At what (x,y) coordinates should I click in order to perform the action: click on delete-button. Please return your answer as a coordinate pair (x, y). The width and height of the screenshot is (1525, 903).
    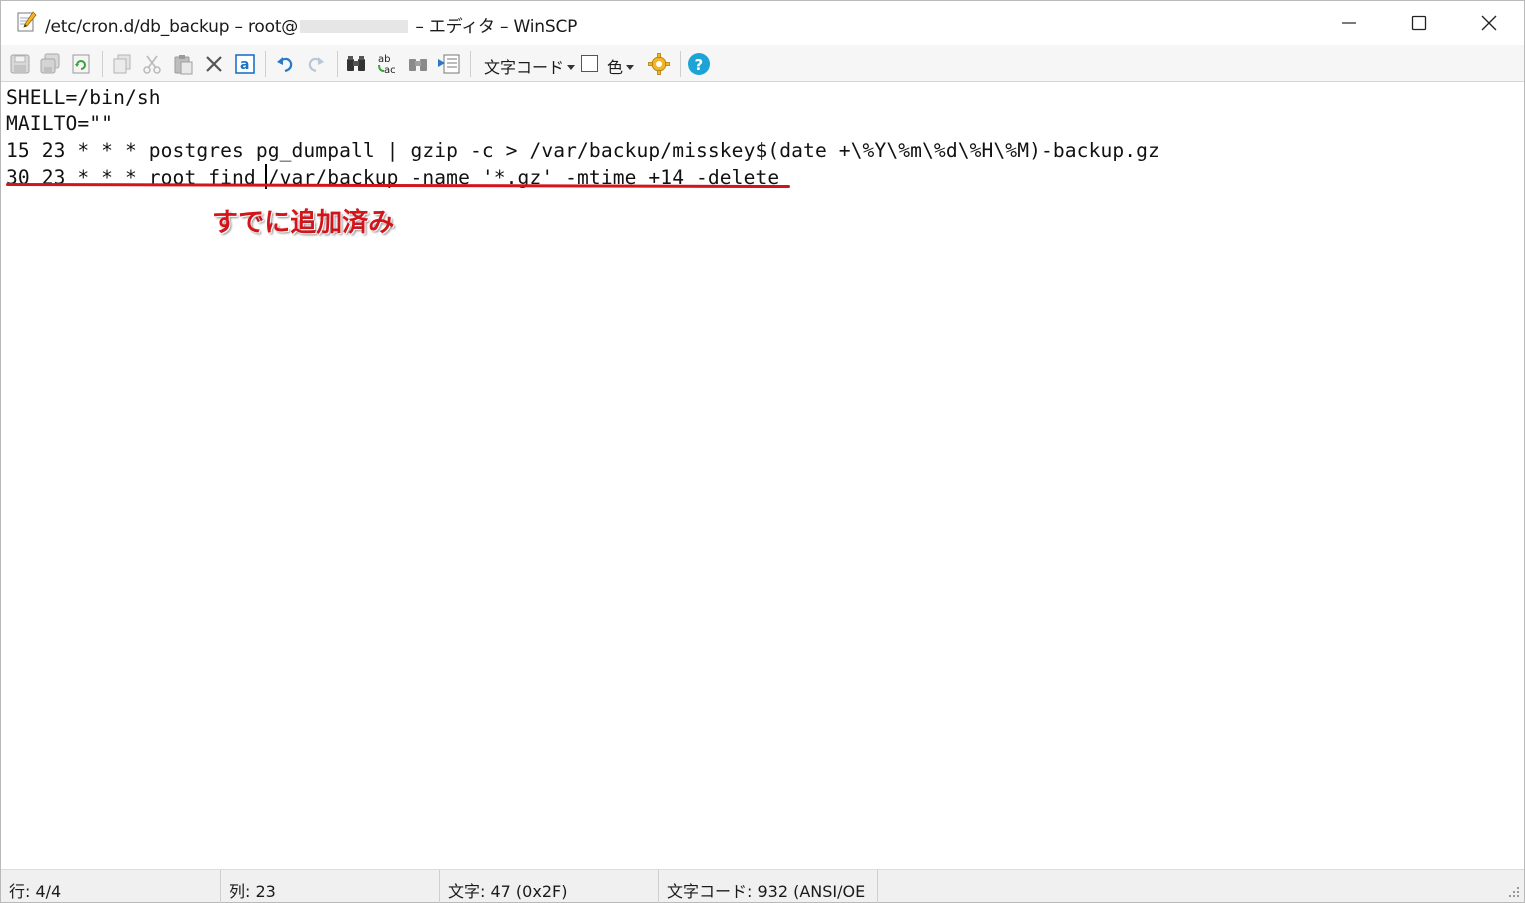
    Looking at the image, I should click on (214, 64).